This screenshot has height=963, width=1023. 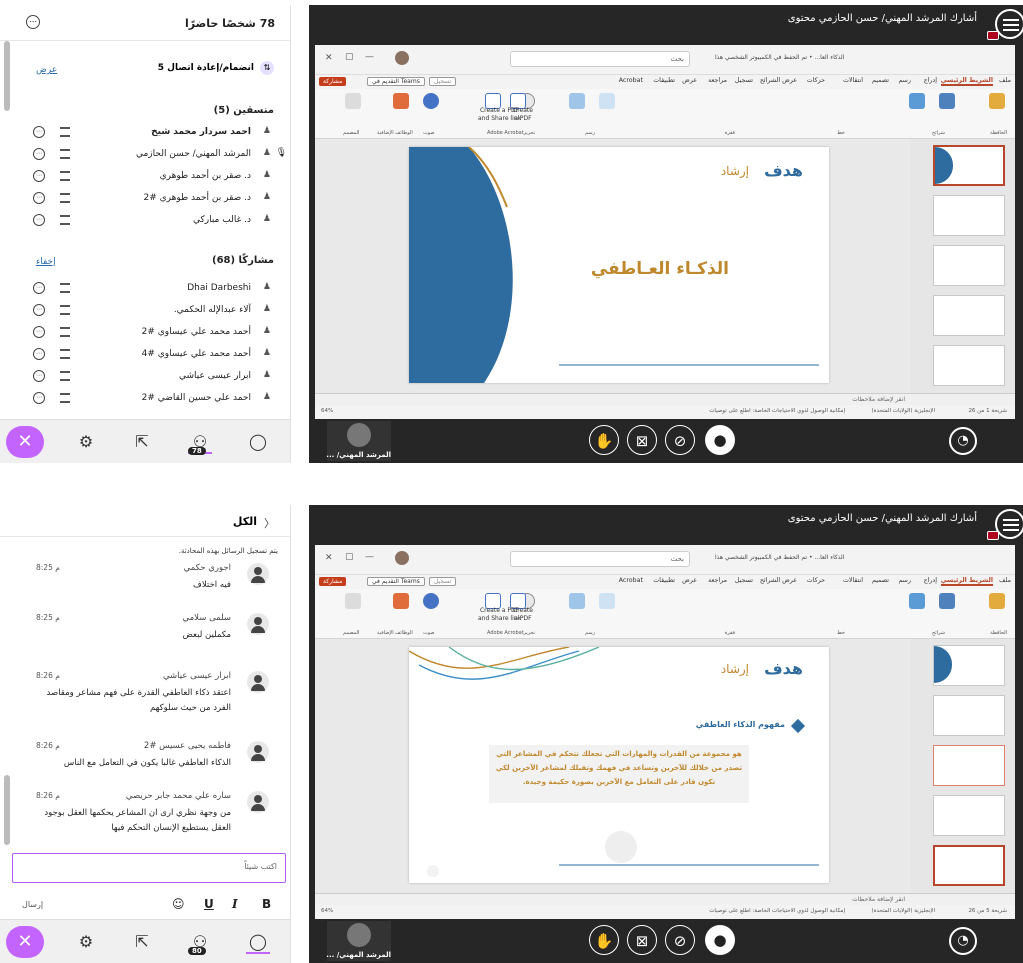 What do you see at coordinates (353, 601) in the screenshot?
I see `designer-icon` at bounding box center [353, 601].